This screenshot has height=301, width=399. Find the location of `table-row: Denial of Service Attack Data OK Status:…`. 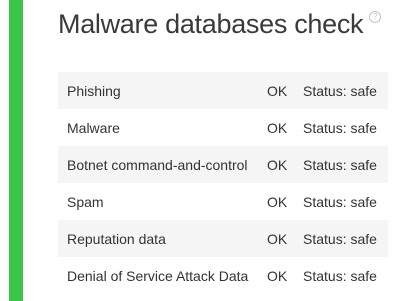

table-row: Denial of Service Attack Data OK Status:… is located at coordinates (223, 275).